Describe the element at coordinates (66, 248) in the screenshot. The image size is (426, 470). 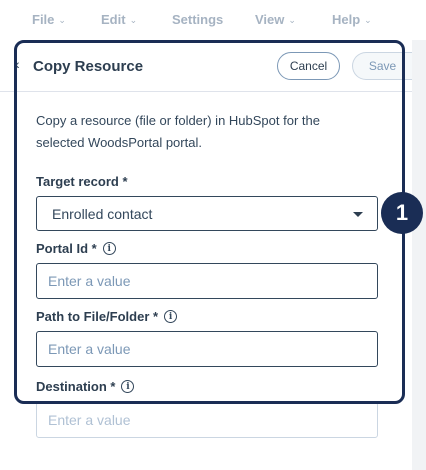
I see `portal-id-label-text: Portal Id *` at that location.